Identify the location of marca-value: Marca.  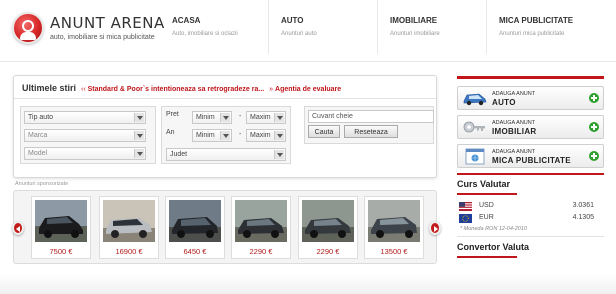
(38, 135).